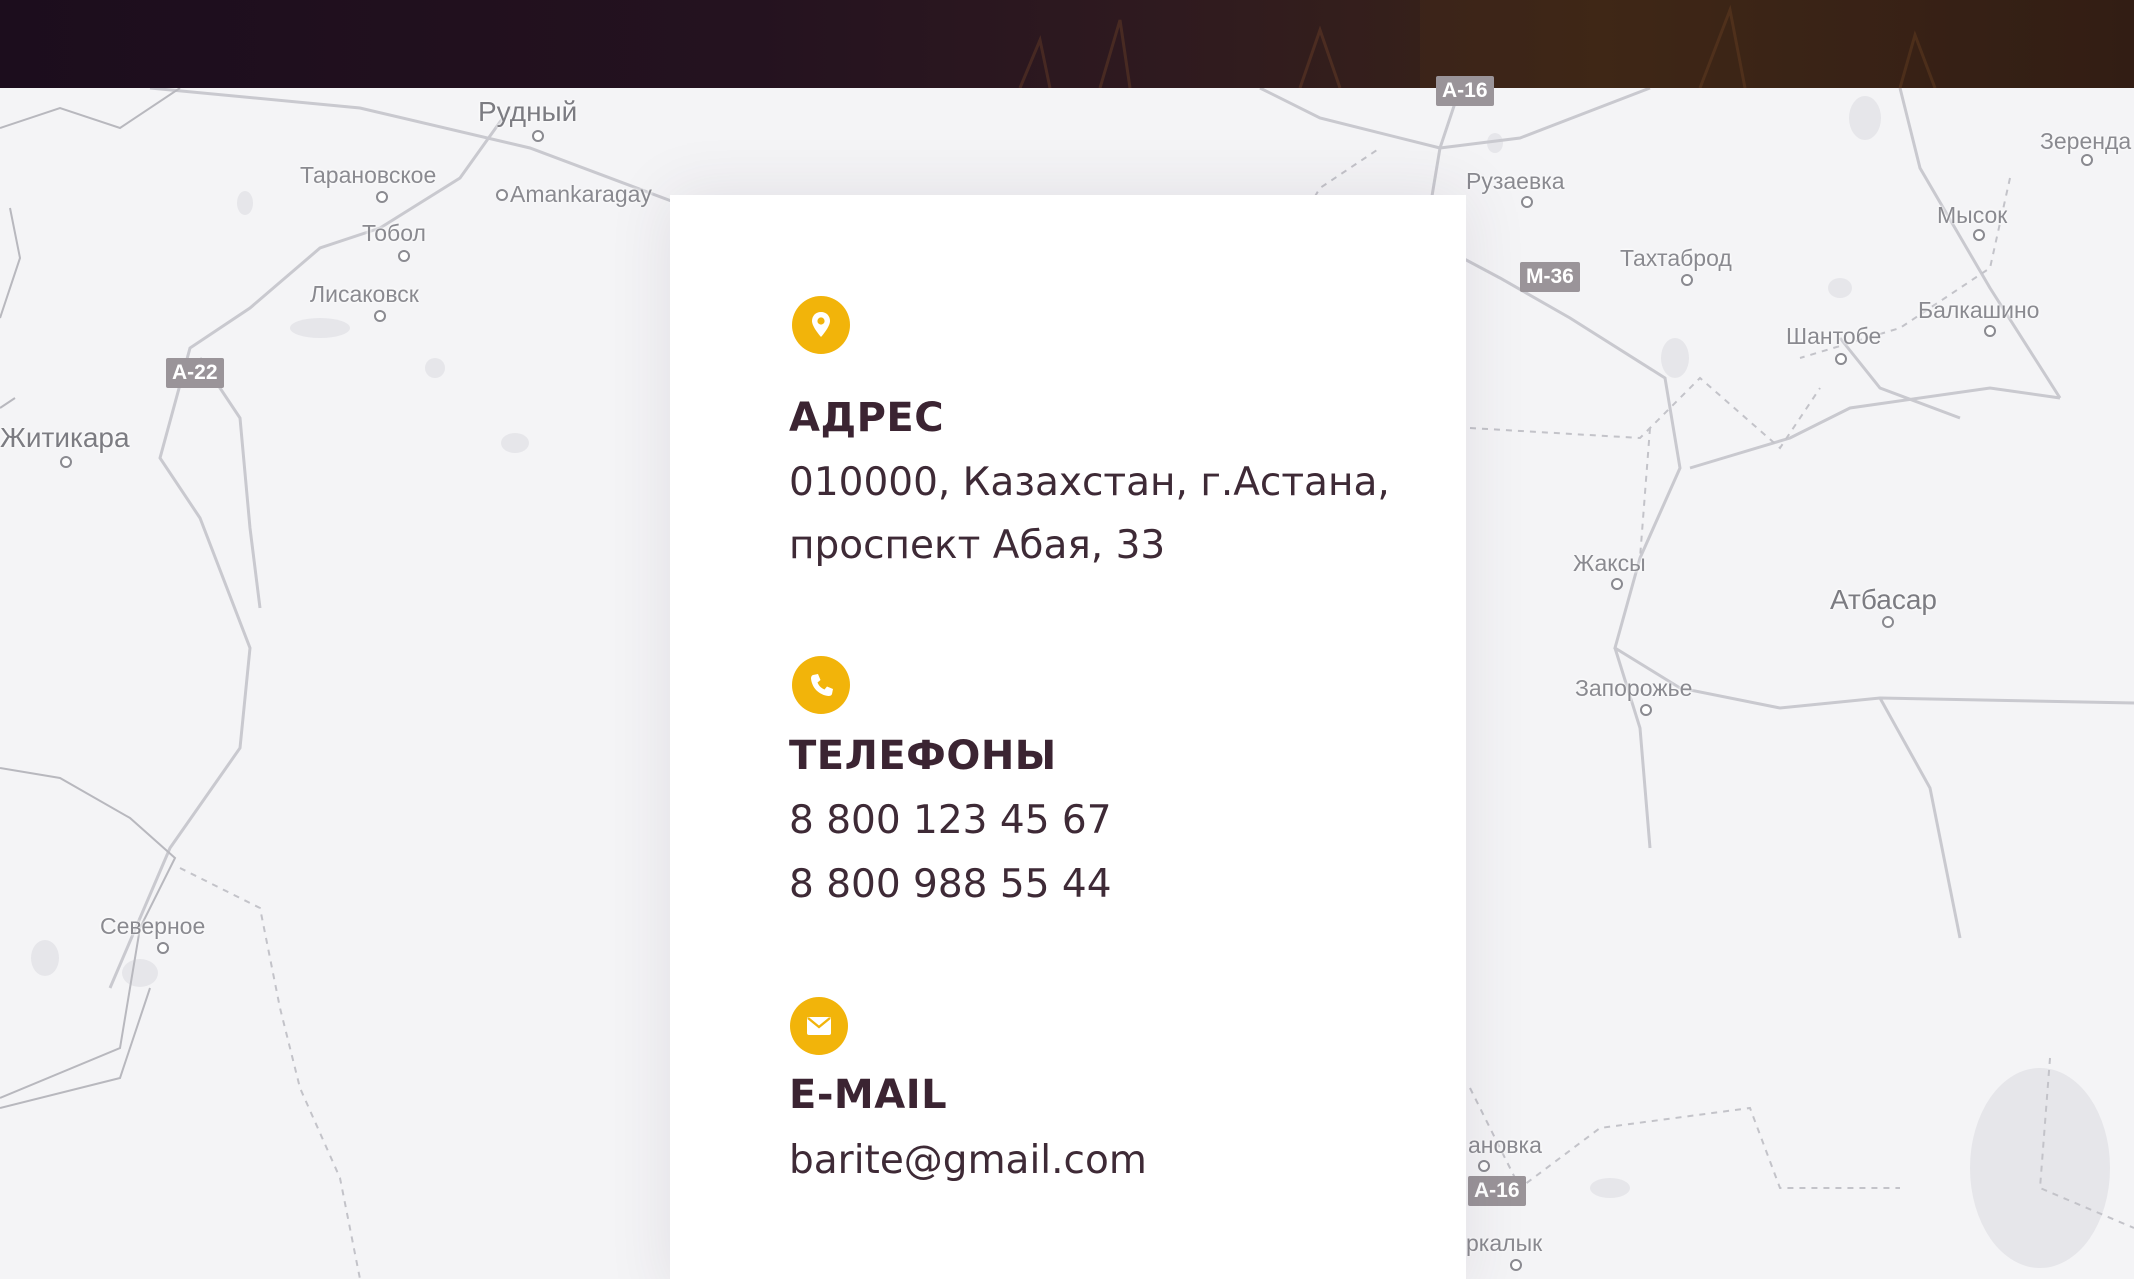 The width and height of the screenshot is (2134, 1279). Describe the element at coordinates (968, 1160) in the screenshot. I see `email-address: barite@gmail.com` at that location.